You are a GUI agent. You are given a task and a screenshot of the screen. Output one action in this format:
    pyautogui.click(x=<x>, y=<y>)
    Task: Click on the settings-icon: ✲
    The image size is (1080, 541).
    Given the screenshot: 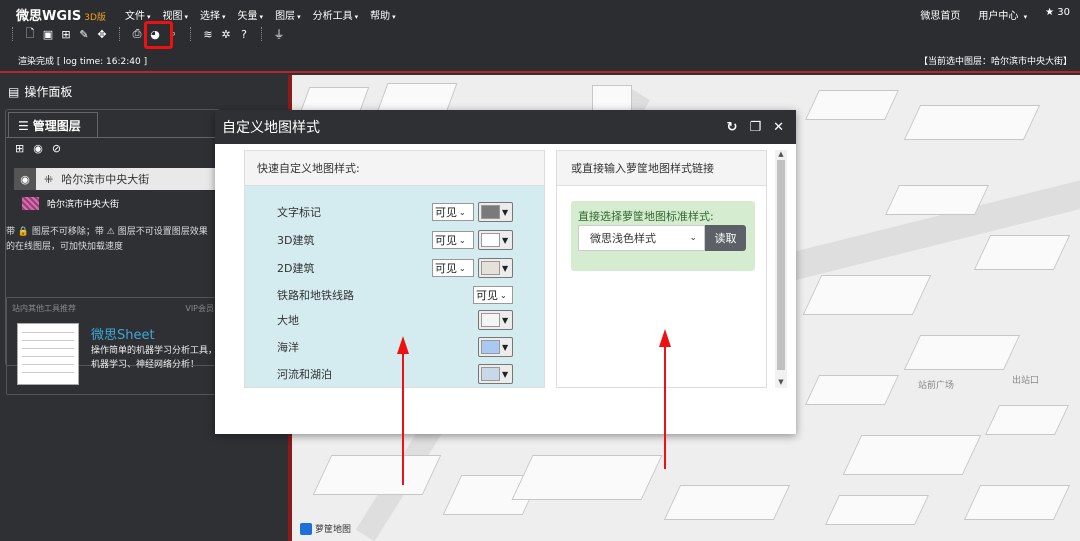 What is the action you would take?
    pyautogui.click(x=226, y=34)
    